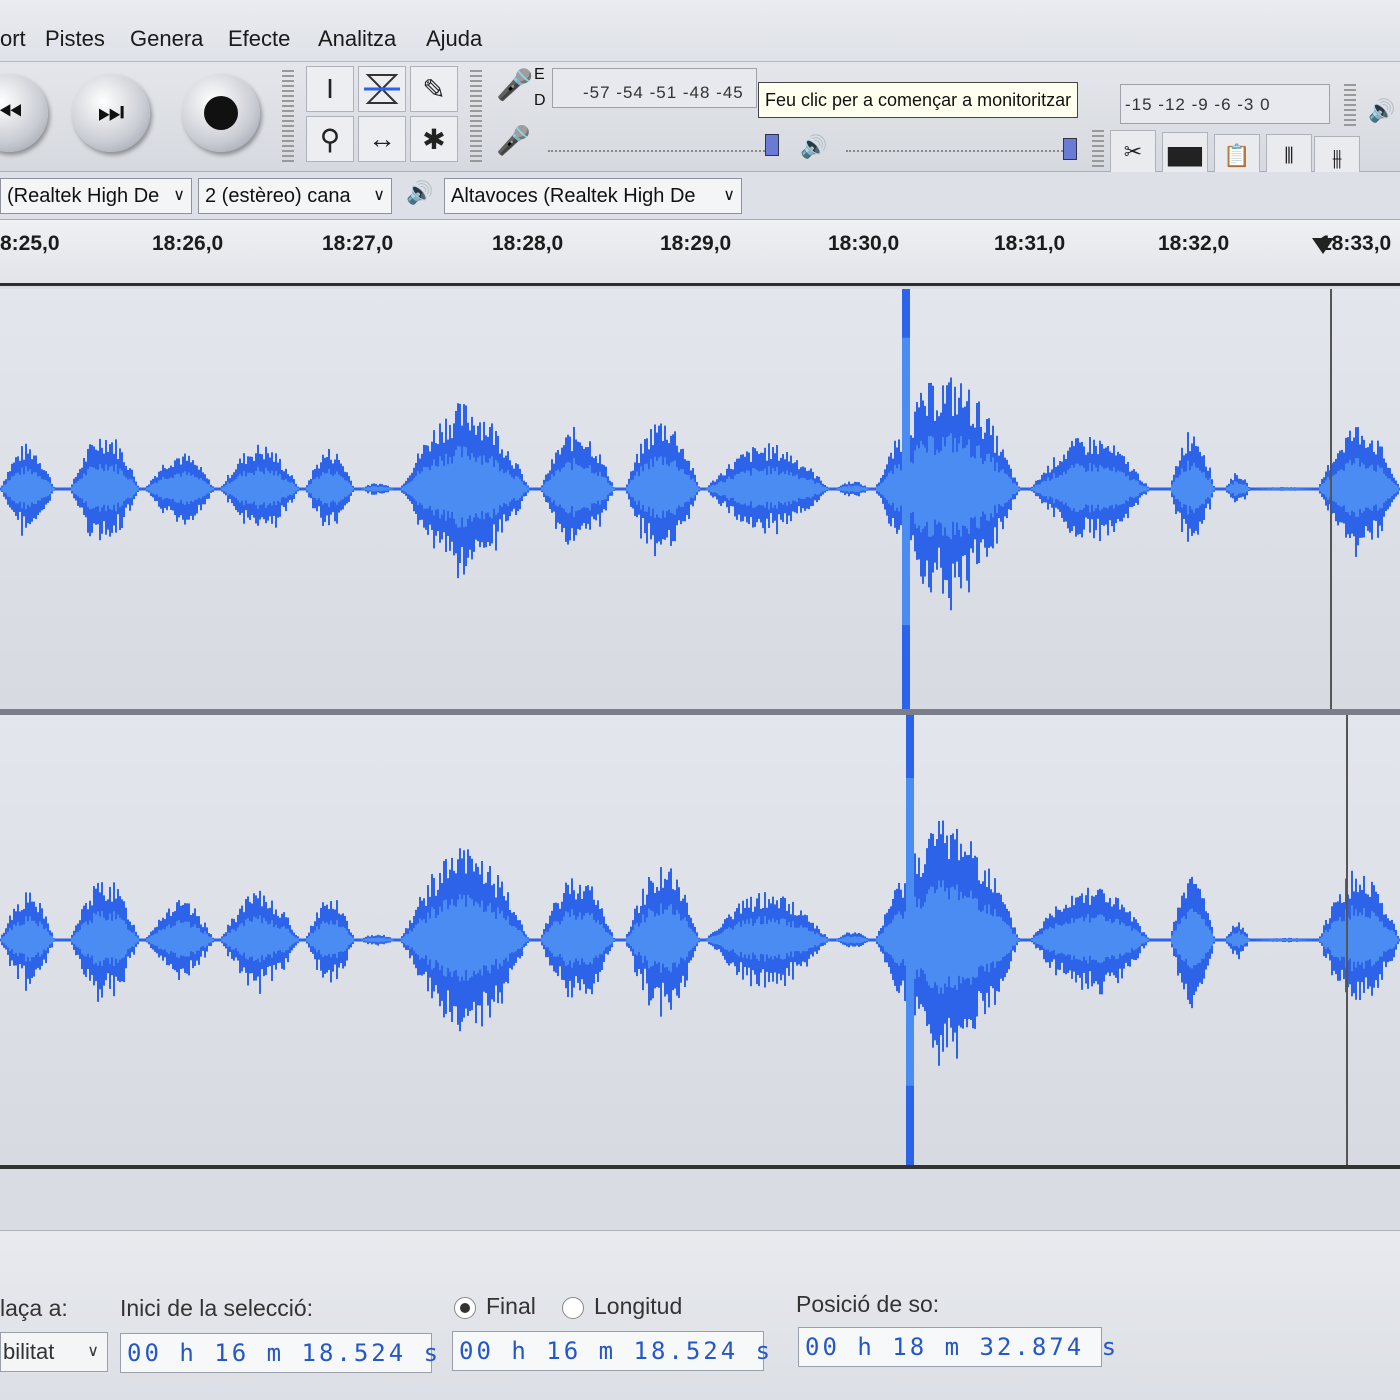 This screenshot has height=1400, width=1400. I want to click on time-shift-tool: ↔, so click(382, 139).